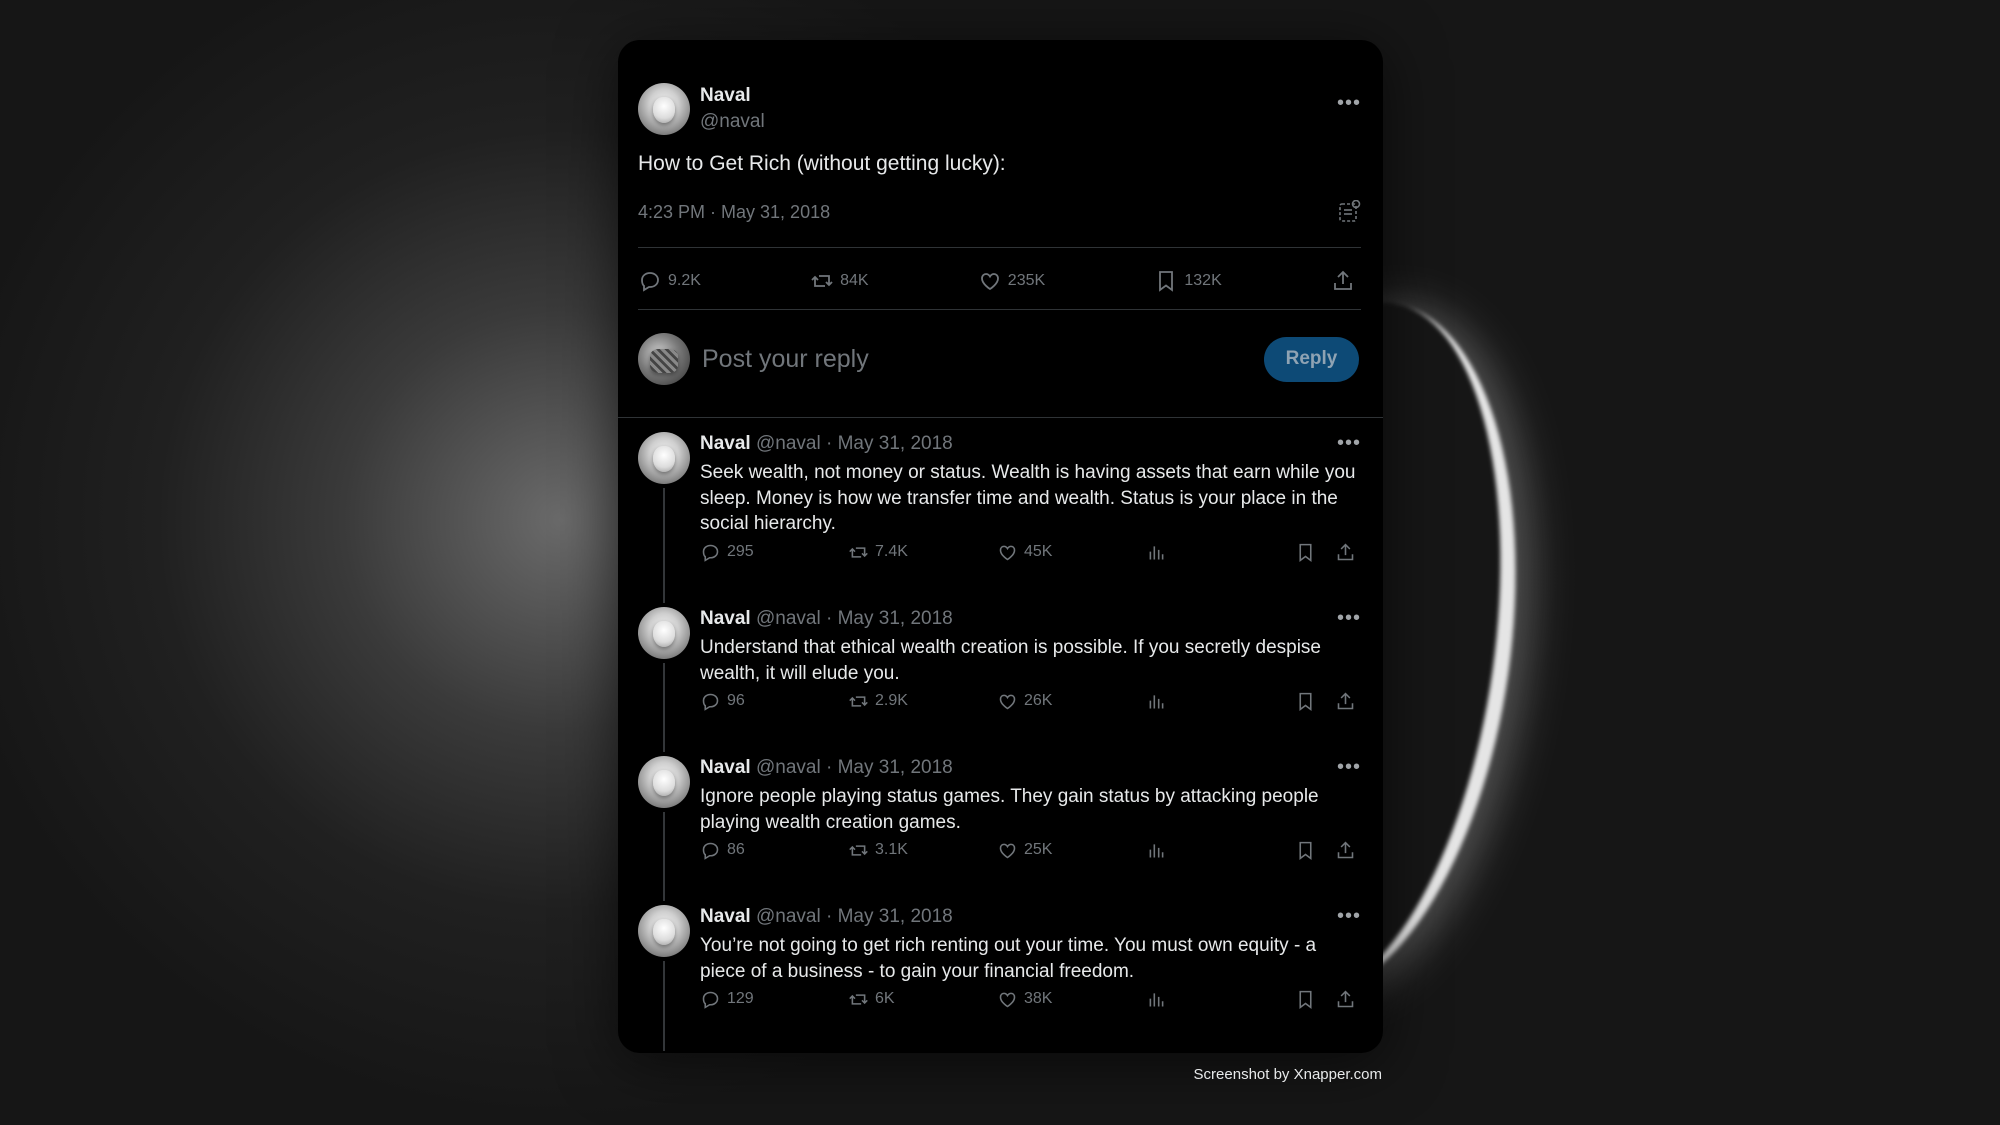  What do you see at coordinates (1024, 850) in the screenshot?
I see `like-action: 25K` at bounding box center [1024, 850].